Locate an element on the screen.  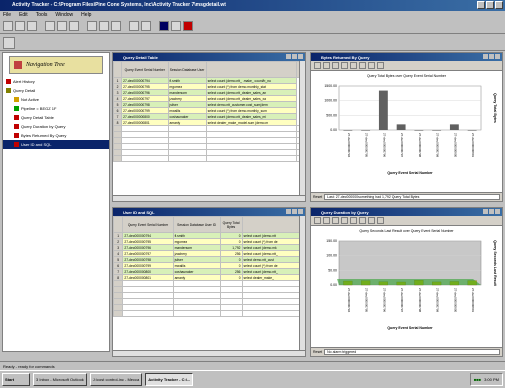
tree-item: Pipeline = BEGZ 1F is located at coordinates (56, 108).